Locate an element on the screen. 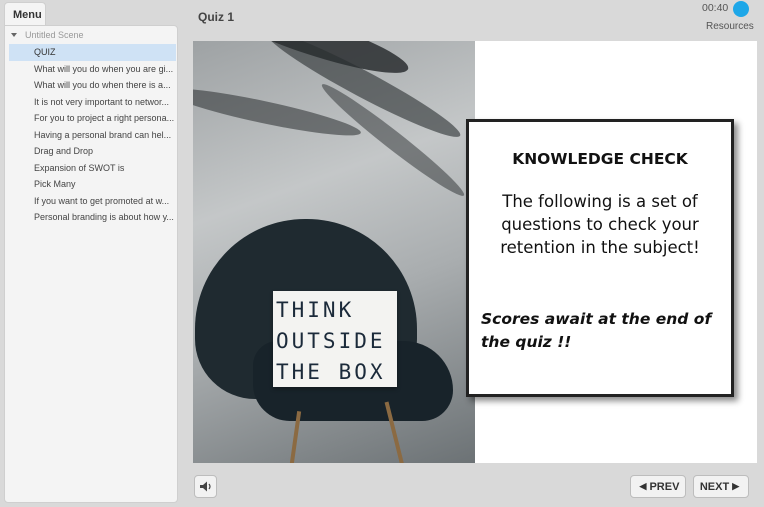 The image size is (764, 507). sidebar-item: Expansion of SWOT is is located at coordinates (92, 168).